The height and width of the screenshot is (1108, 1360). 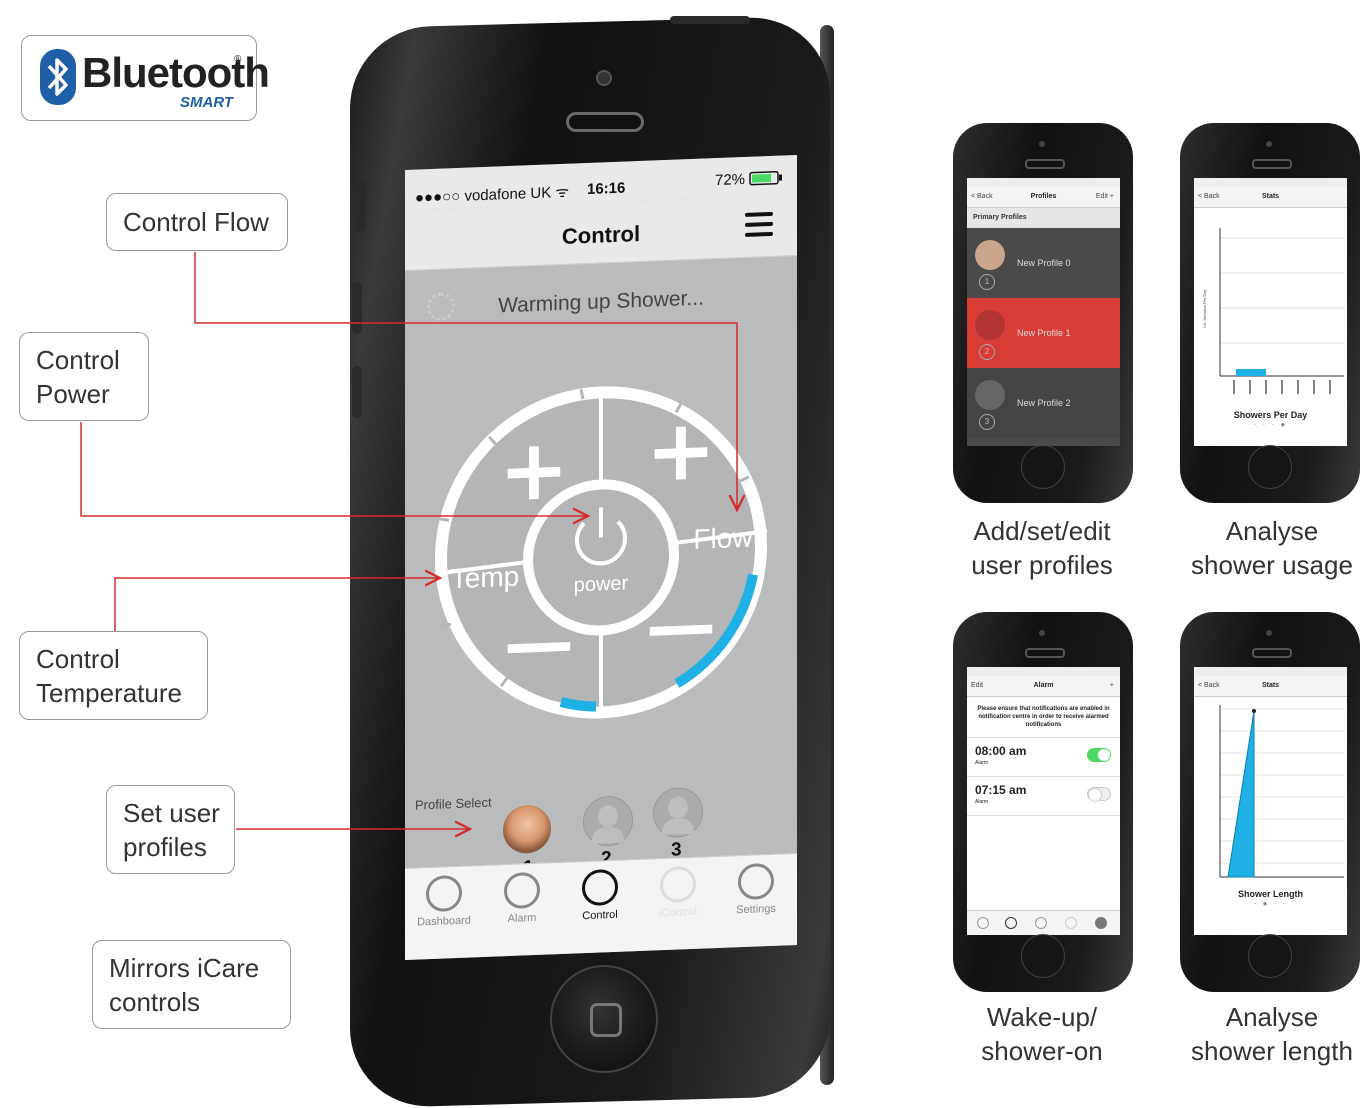 I want to click on tab-icontrol: iControl, so click(x=678, y=892).